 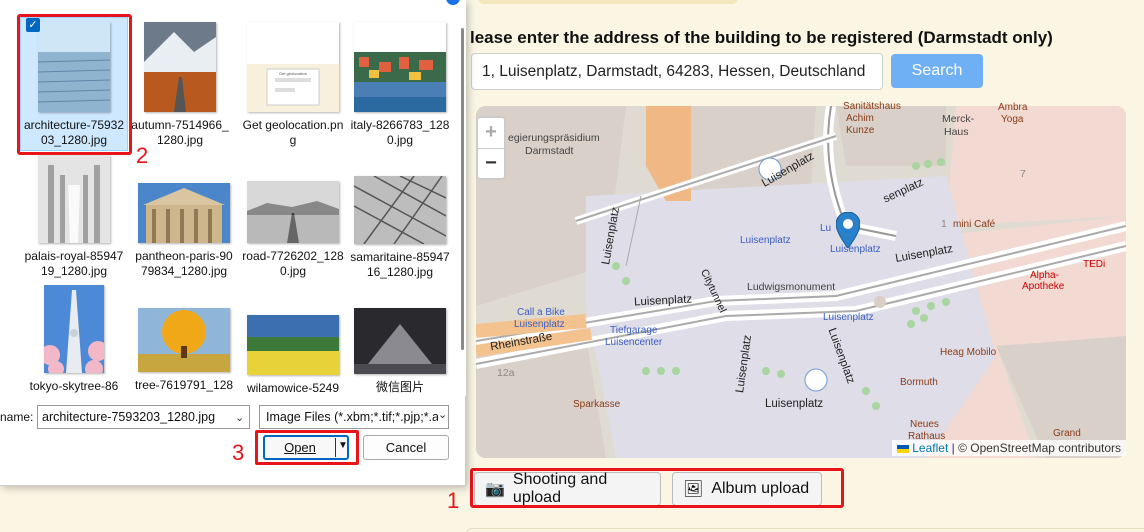 What do you see at coordinates (74, 199) in the screenshot?
I see `palais-royal-thumbnail` at bounding box center [74, 199].